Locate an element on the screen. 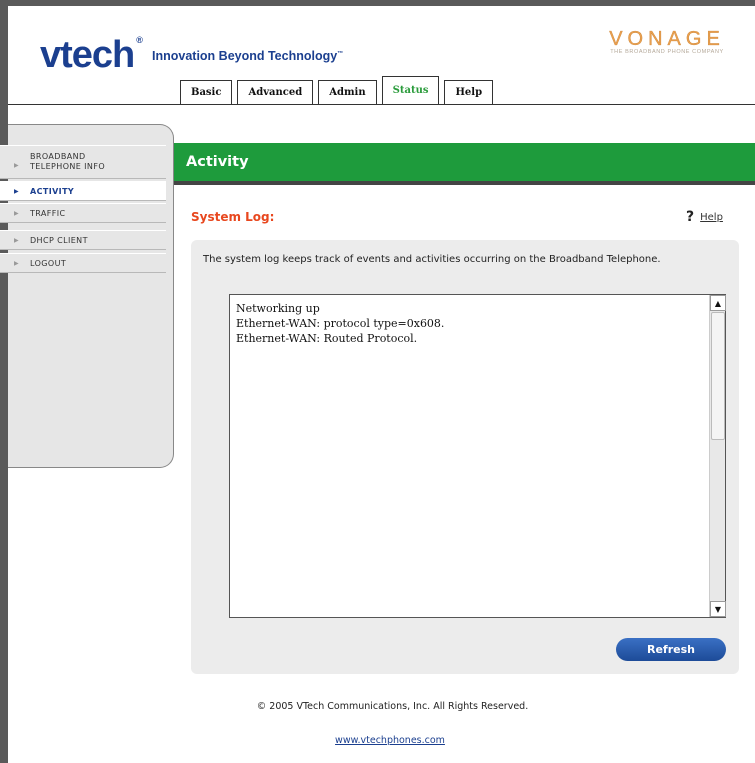 Image resolution: width=755 pixels, height=763 pixels. question-mark-icon: ? is located at coordinates (690, 217).